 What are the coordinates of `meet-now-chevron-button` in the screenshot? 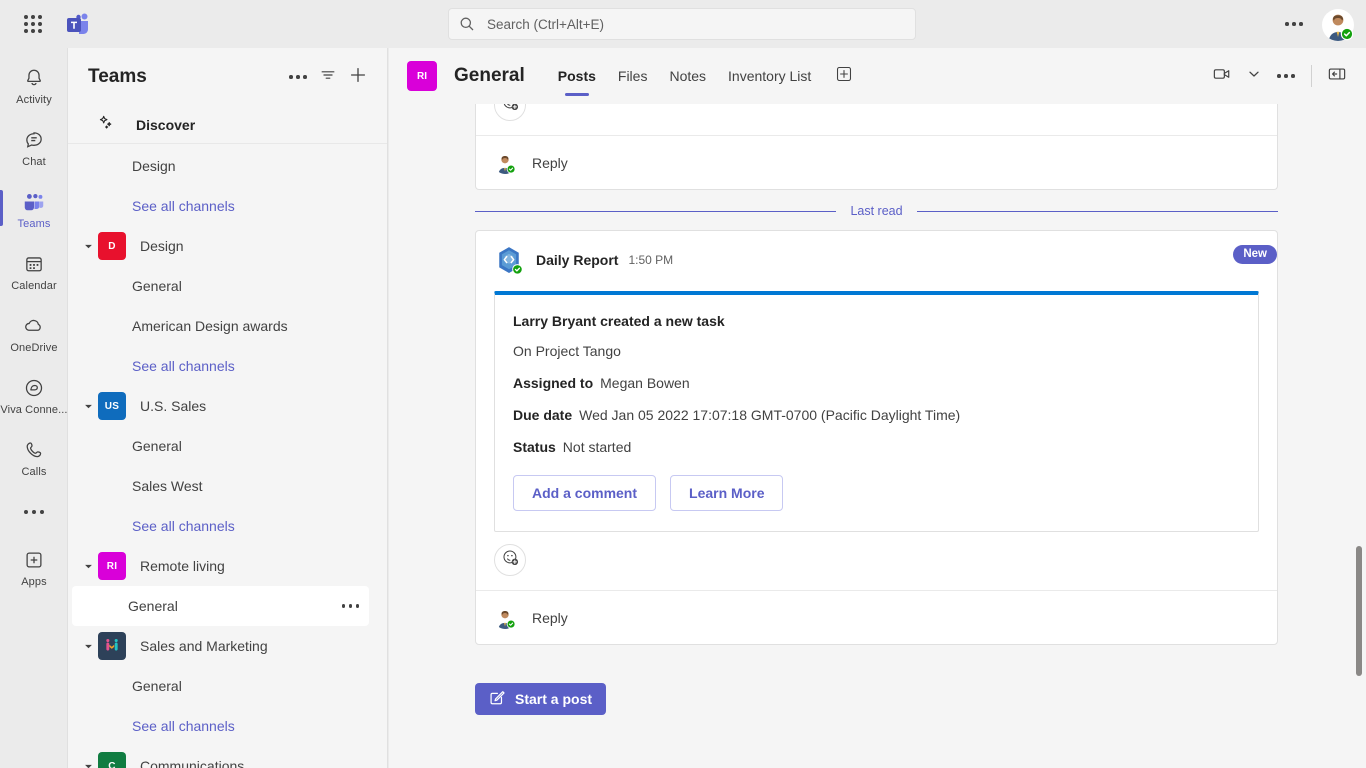 It's located at (1254, 76).